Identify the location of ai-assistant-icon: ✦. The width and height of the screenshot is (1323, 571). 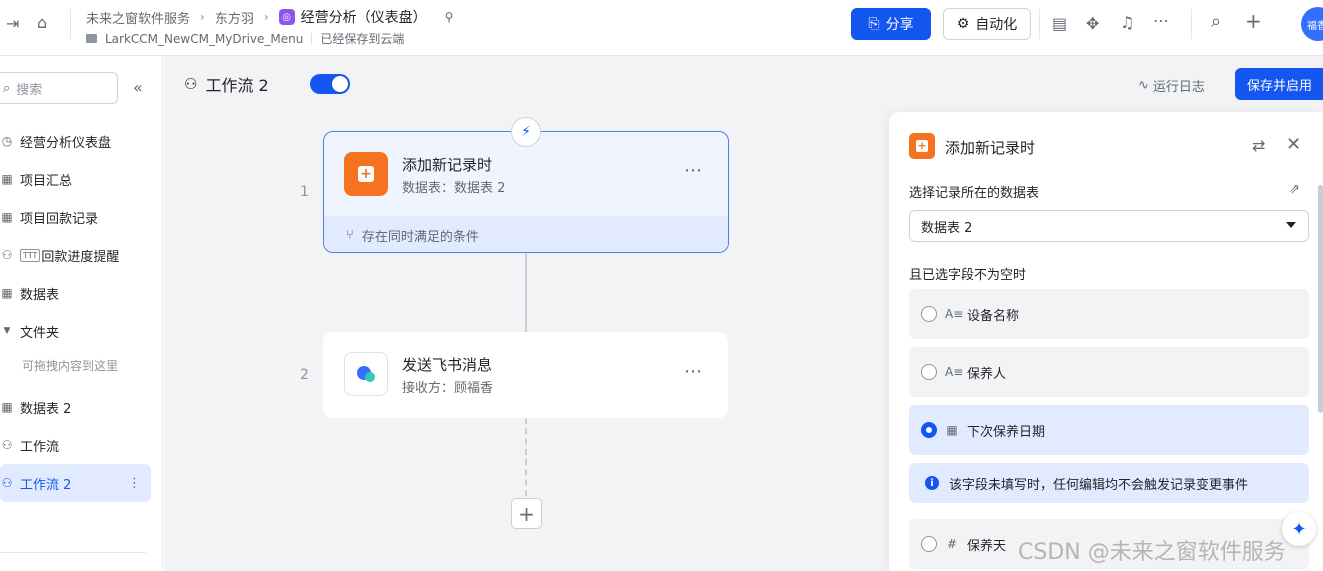
(1299, 529).